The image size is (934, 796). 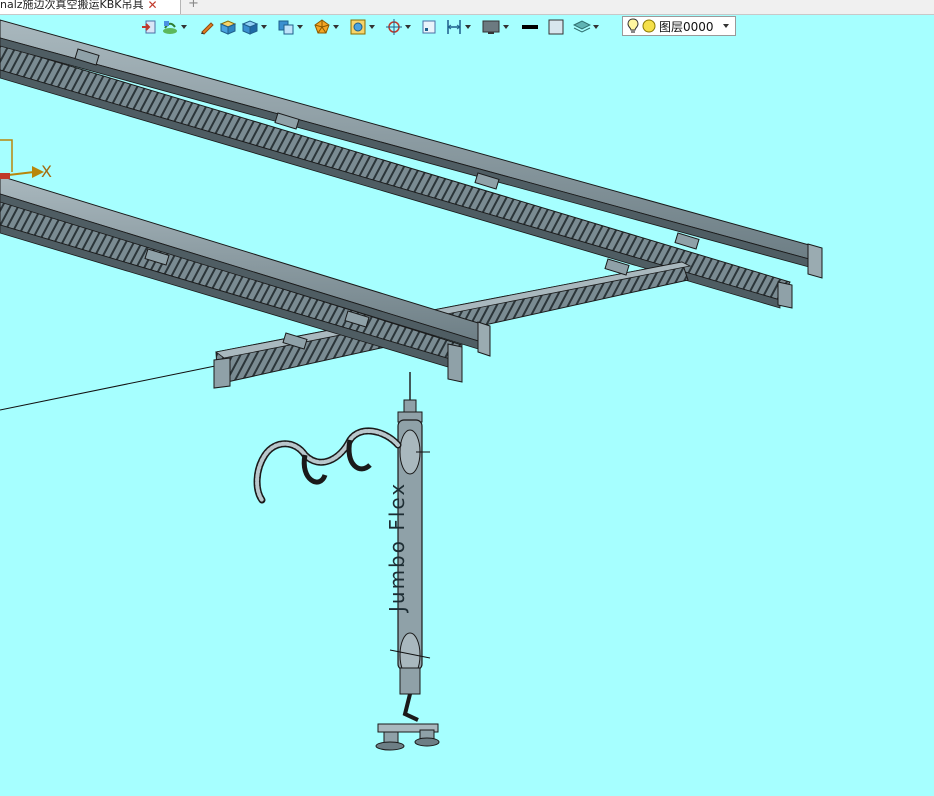 What do you see at coordinates (346, 561) in the screenshot?
I see `vacuum-lifter: Jumbo Flex` at bounding box center [346, 561].